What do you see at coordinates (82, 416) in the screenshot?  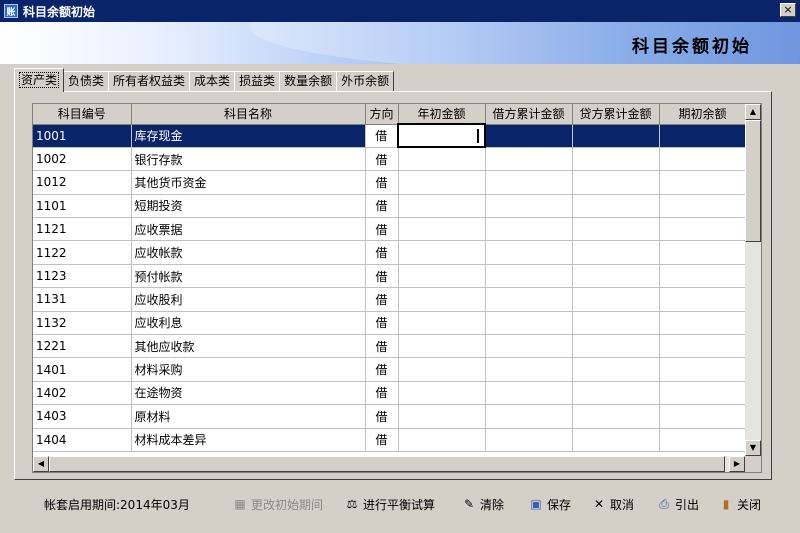 I see `cell-code: 1403` at bounding box center [82, 416].